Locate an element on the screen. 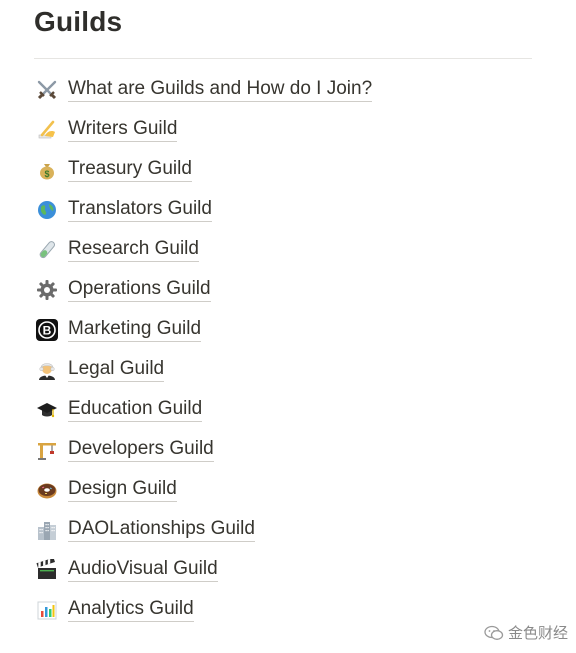 The width and height of the screenshot is (576, 653). money-bag-icon: $ is located at coordinates (47, 170).